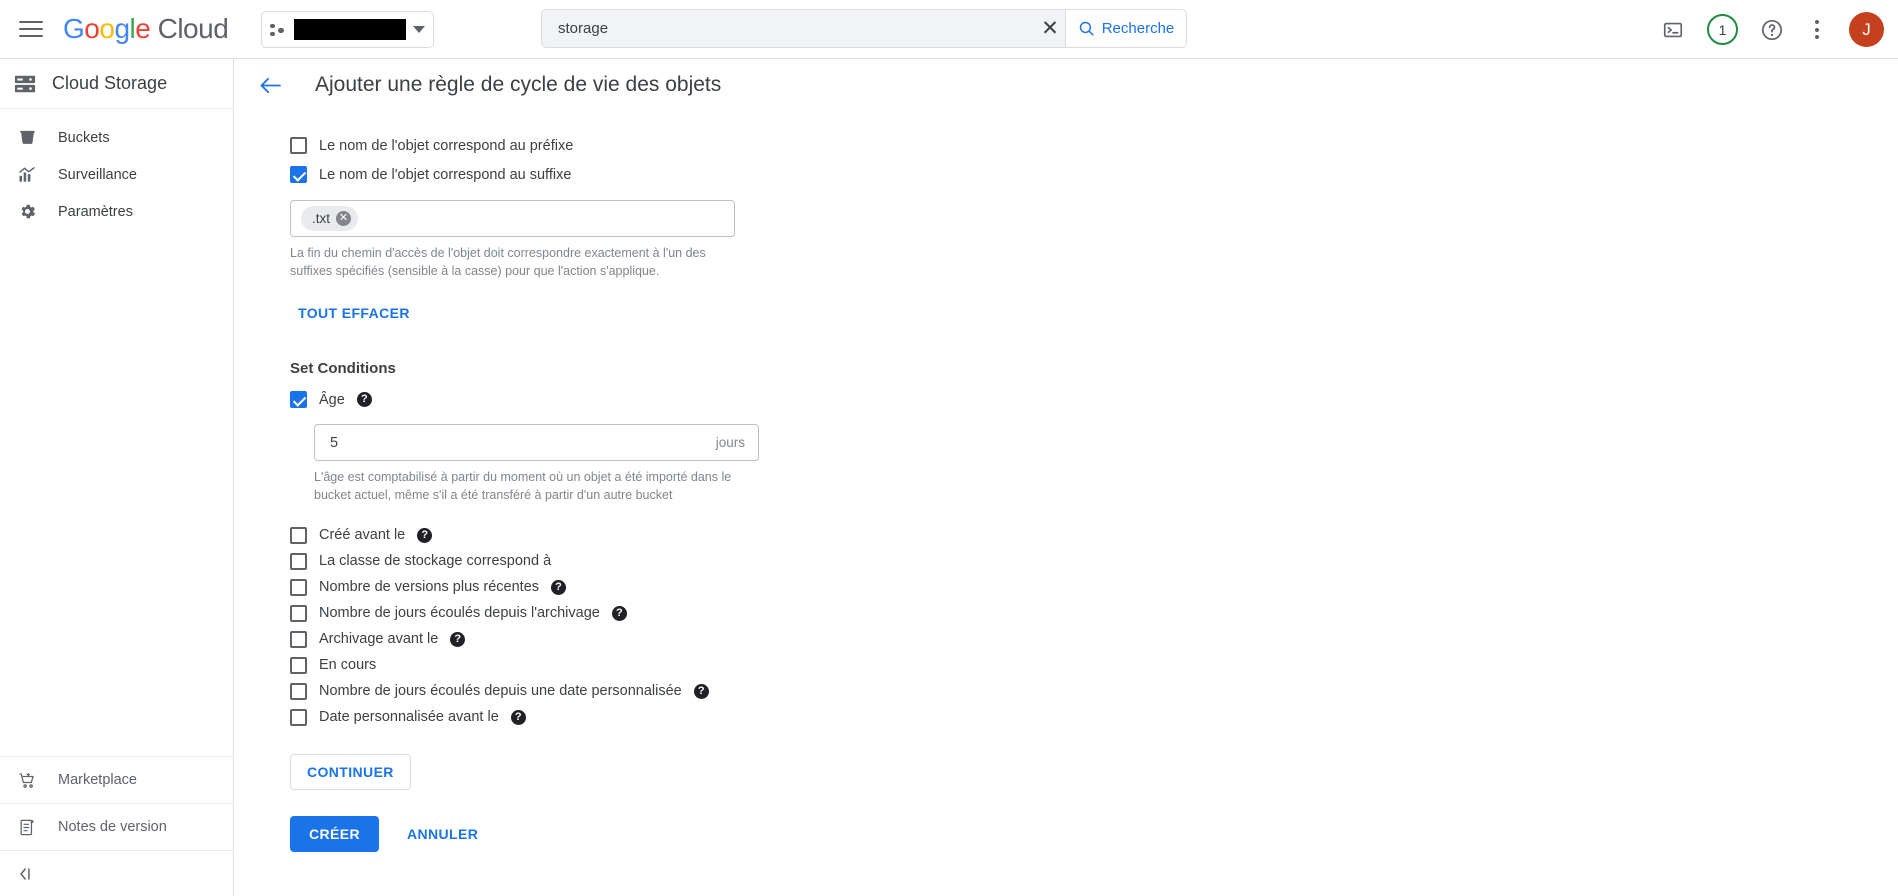  What do you see at coordinates (419, 29) in the screenshot?
I see `chevron-down-icon` at bounding box center [419, 29].